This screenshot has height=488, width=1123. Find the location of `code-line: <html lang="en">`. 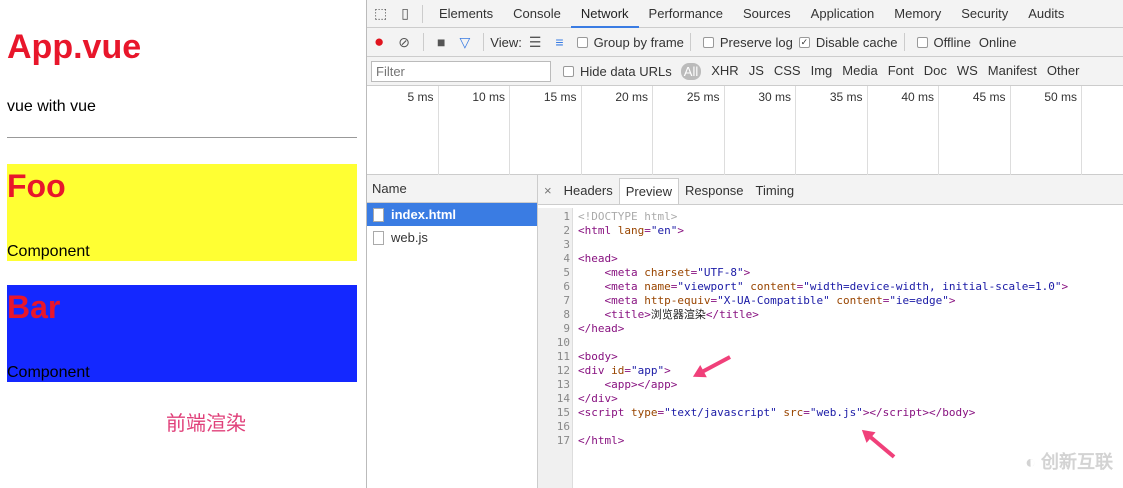

code-line: <html lang="en"> is located at coordinates (631, 231).